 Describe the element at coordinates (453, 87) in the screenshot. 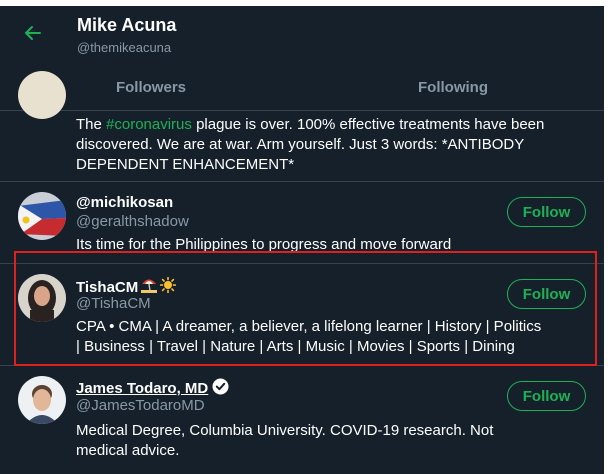

I see `tab-following: Following` at that location.